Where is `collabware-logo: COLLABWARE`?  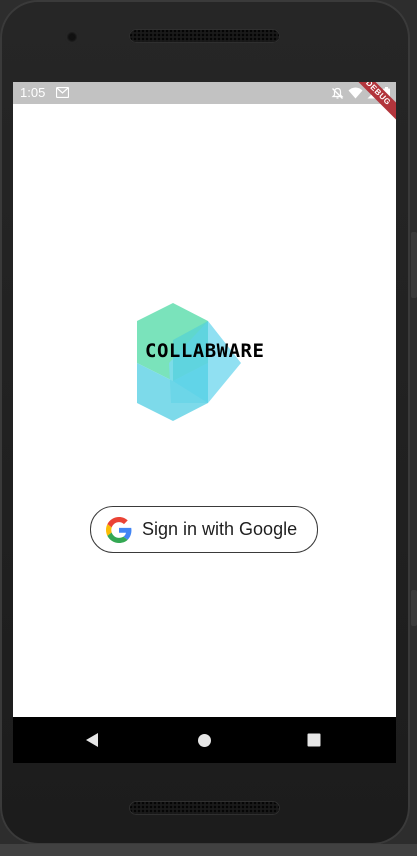
collabware-logo: COLLABWARE is located at coordinates (214, 362).